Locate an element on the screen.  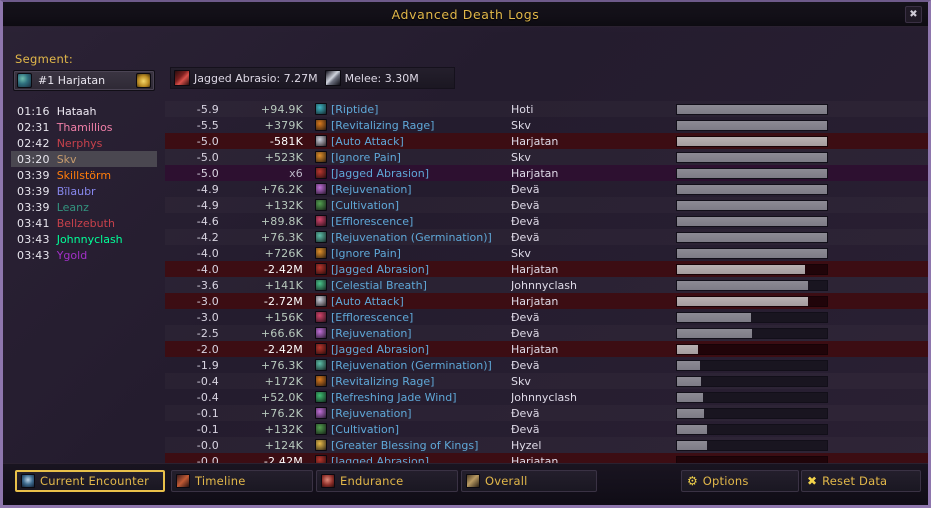
death-list-item: 03:39 Leanz is located at coordinates (84, 207).